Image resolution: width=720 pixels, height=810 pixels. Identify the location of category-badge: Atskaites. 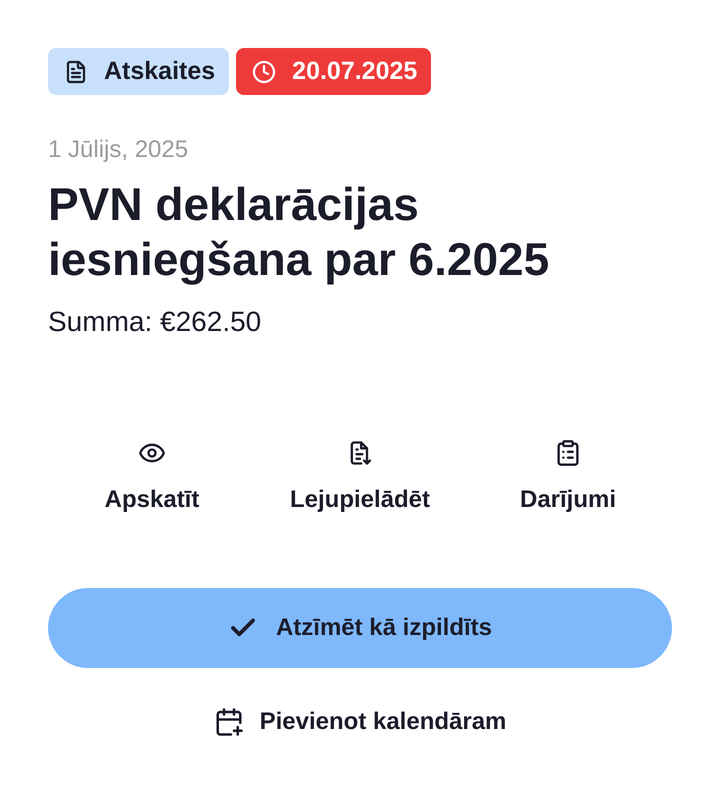
(139, 71).